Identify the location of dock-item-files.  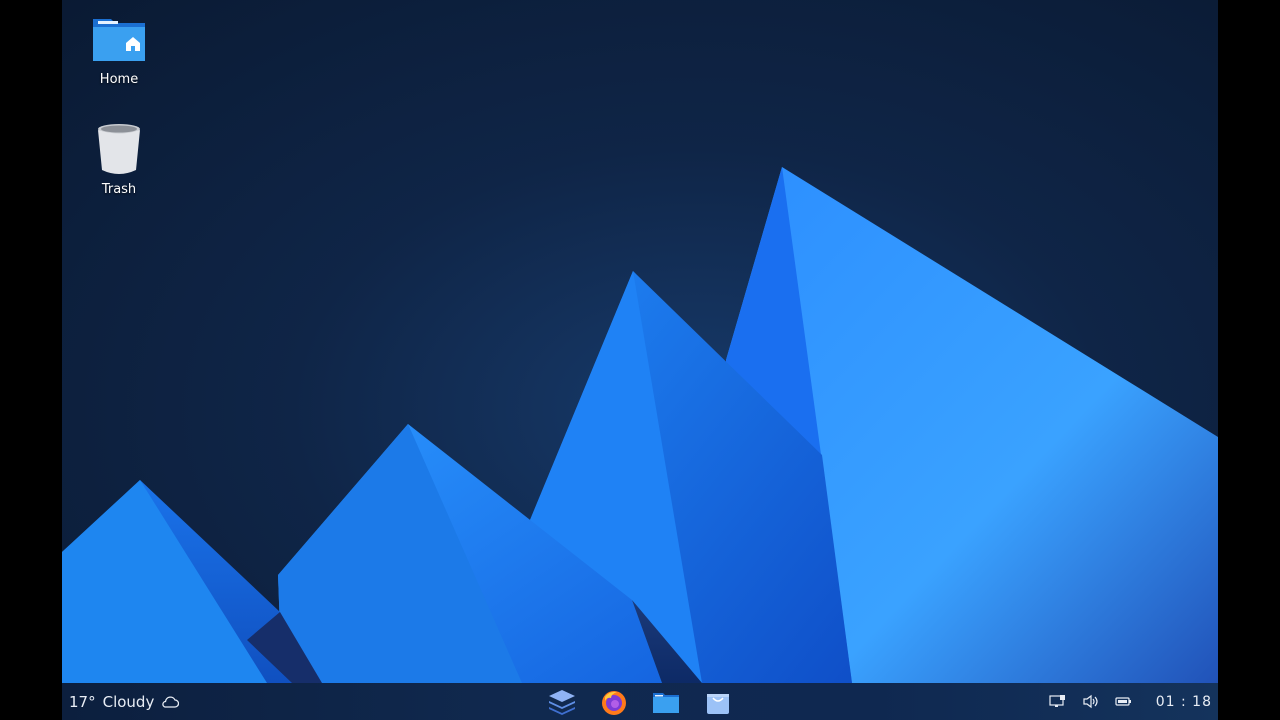
(666, 702).